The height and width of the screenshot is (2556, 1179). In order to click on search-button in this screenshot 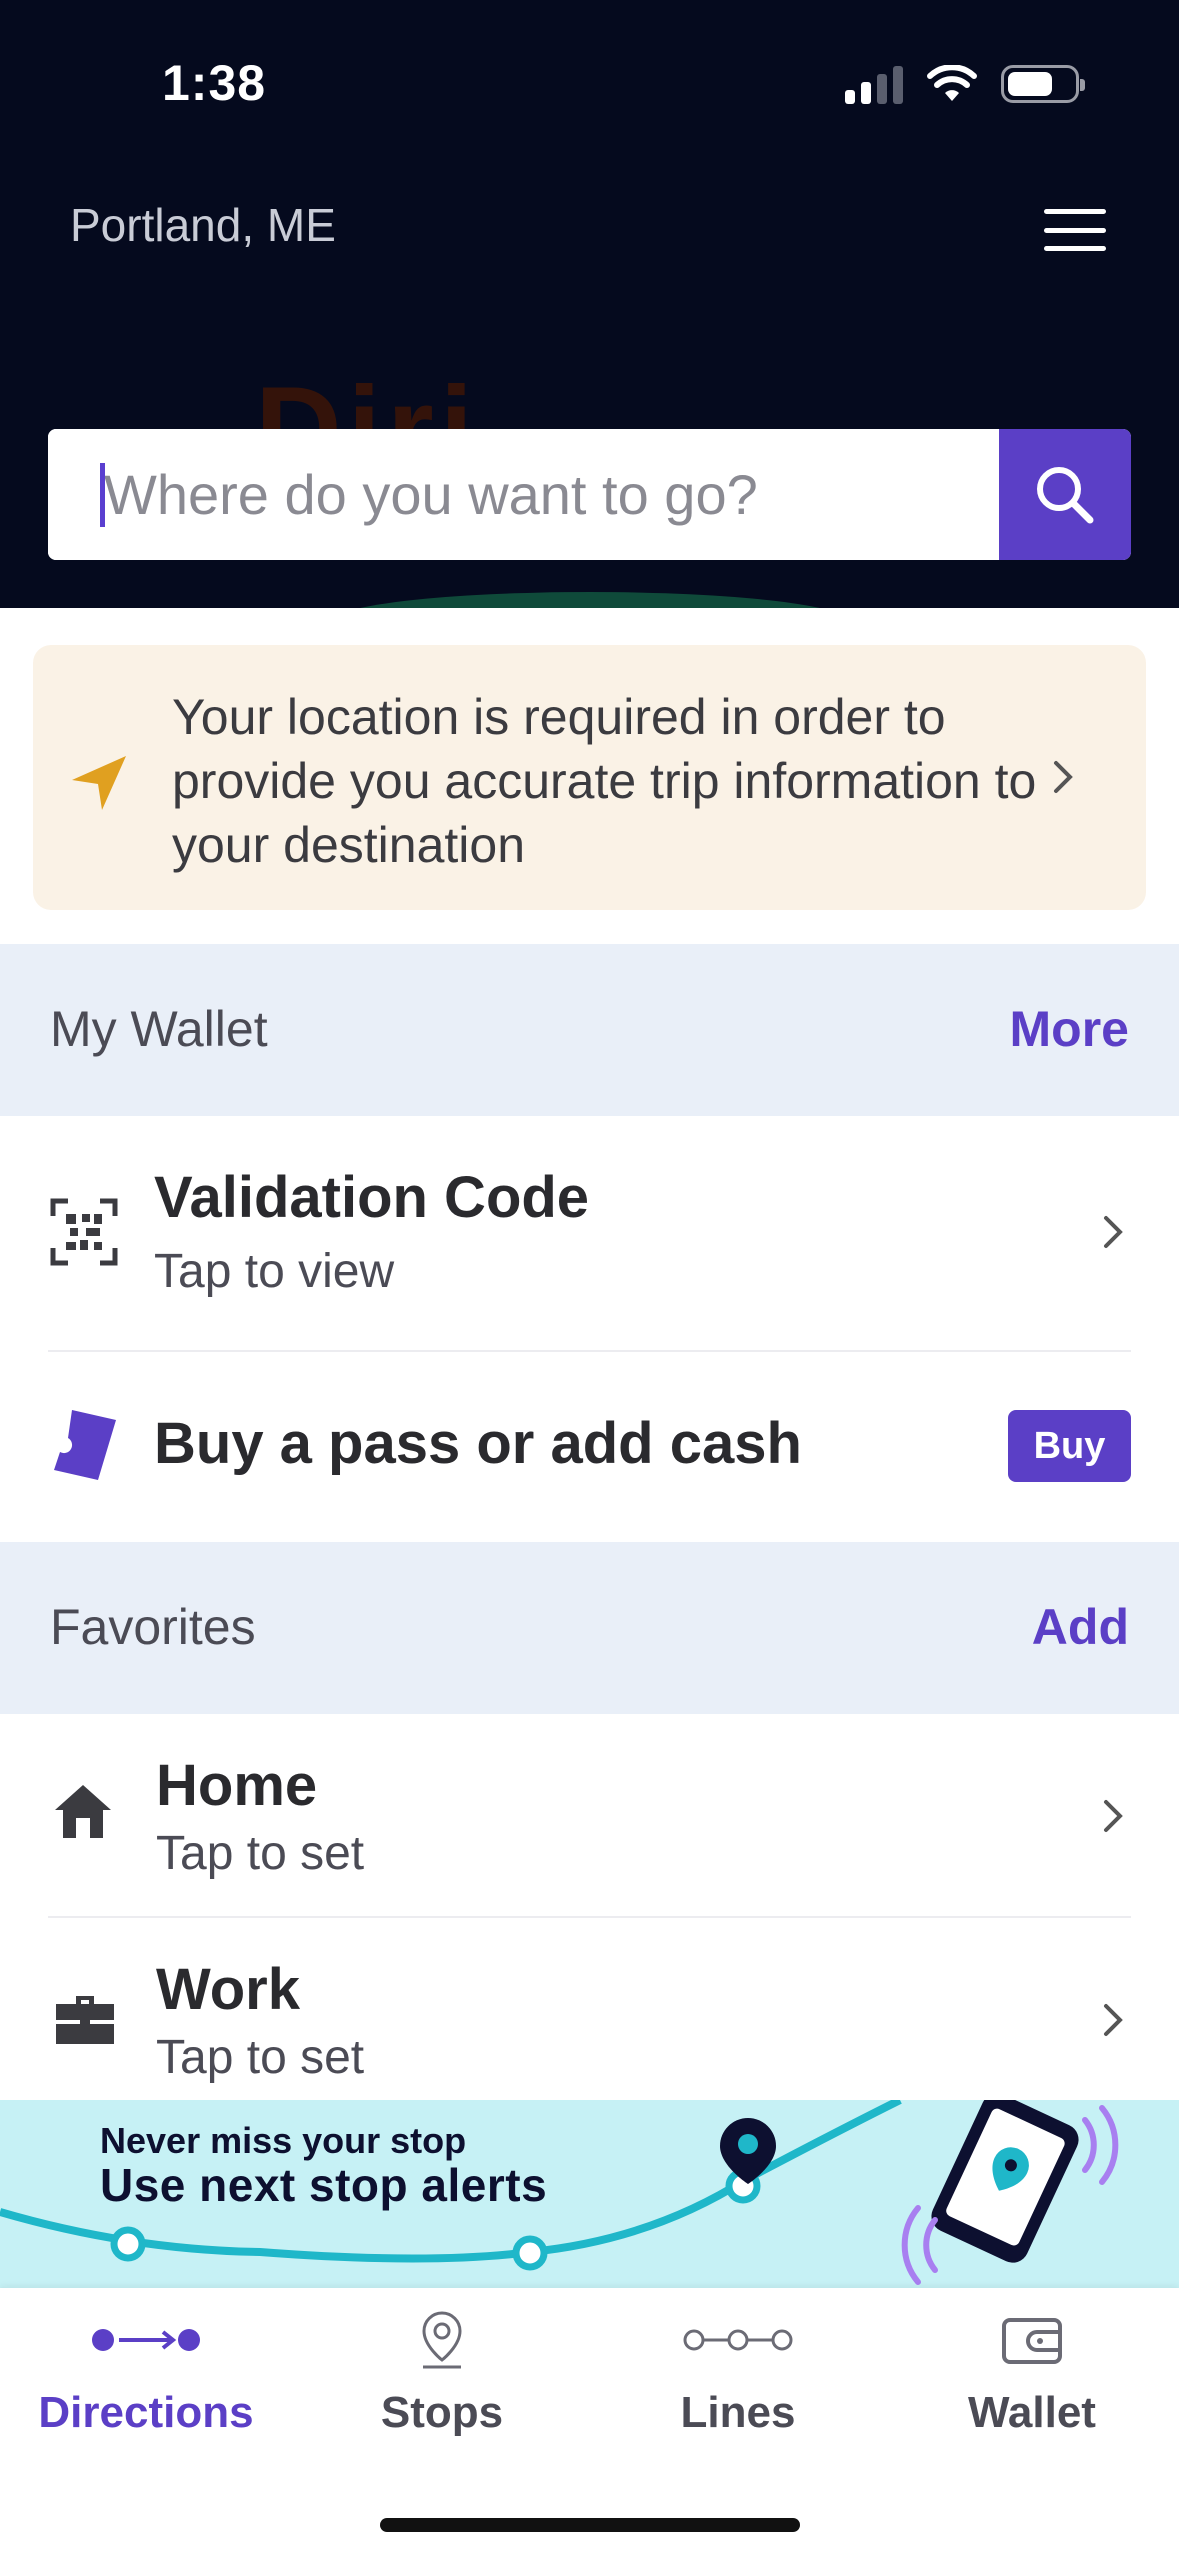, I will do `click(1065, 494)`.